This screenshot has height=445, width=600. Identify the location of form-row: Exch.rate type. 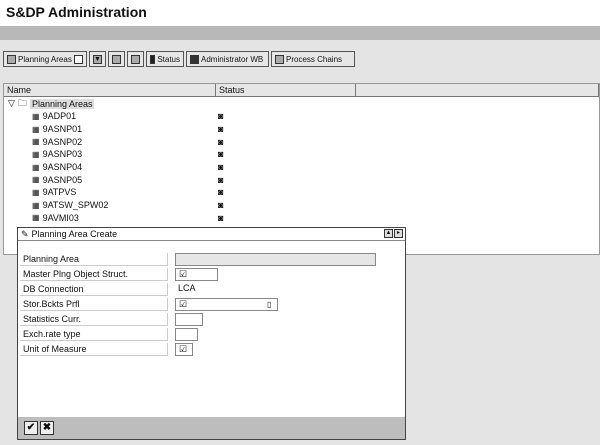
(212, 334).